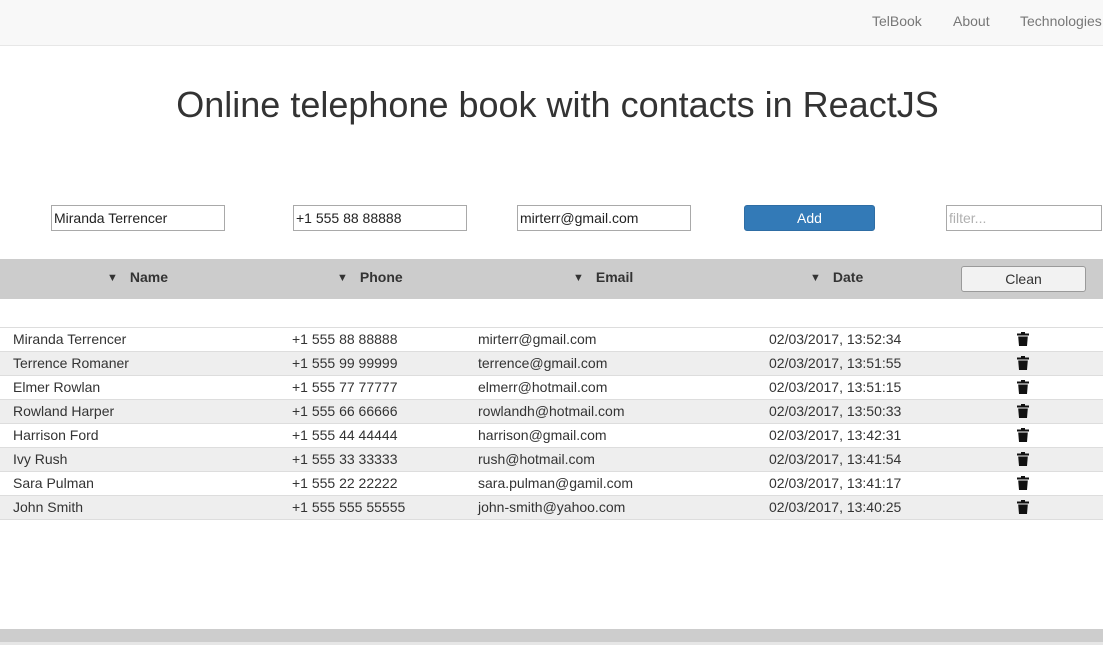 The width and height of the screenshot is (1103, 645). Describe the element at coordinates (349, 507) in the screenshot. I see `contact-phone: +1 555 555 55555` at that location.